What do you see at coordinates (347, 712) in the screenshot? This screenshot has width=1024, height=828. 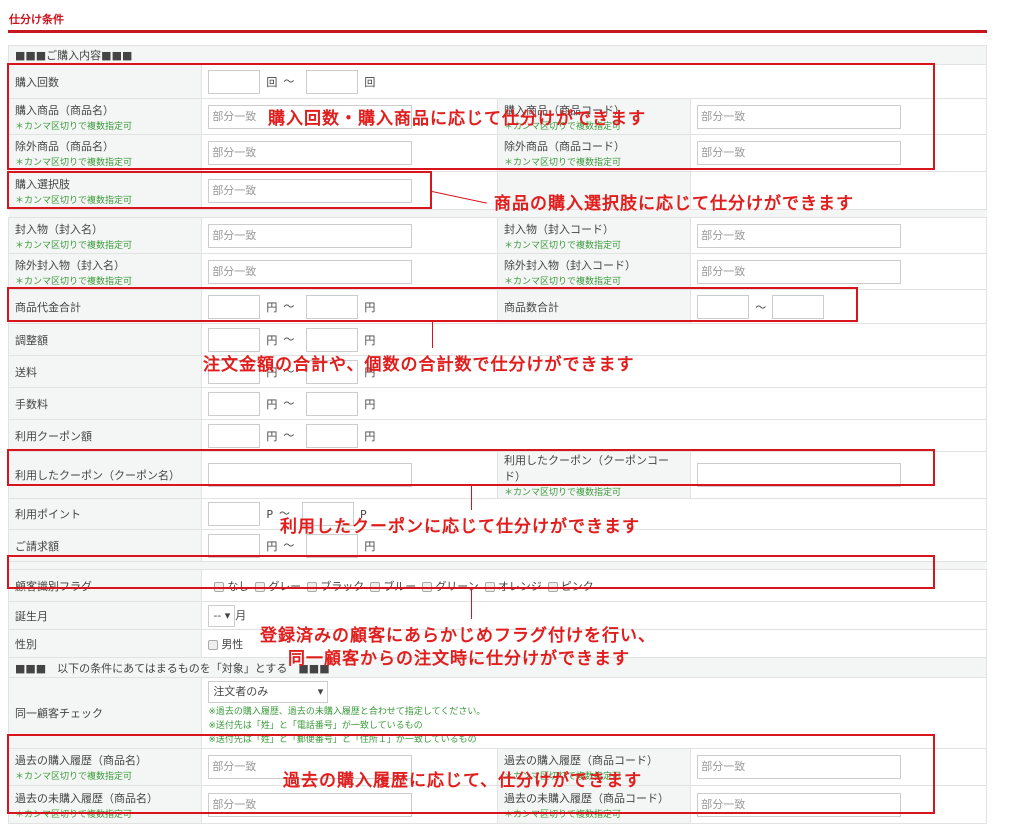 I see `help-note: ※過去の購入履歴、過去の未購入履歴と合わせて指定してください。` at bounding box center [347, 712].